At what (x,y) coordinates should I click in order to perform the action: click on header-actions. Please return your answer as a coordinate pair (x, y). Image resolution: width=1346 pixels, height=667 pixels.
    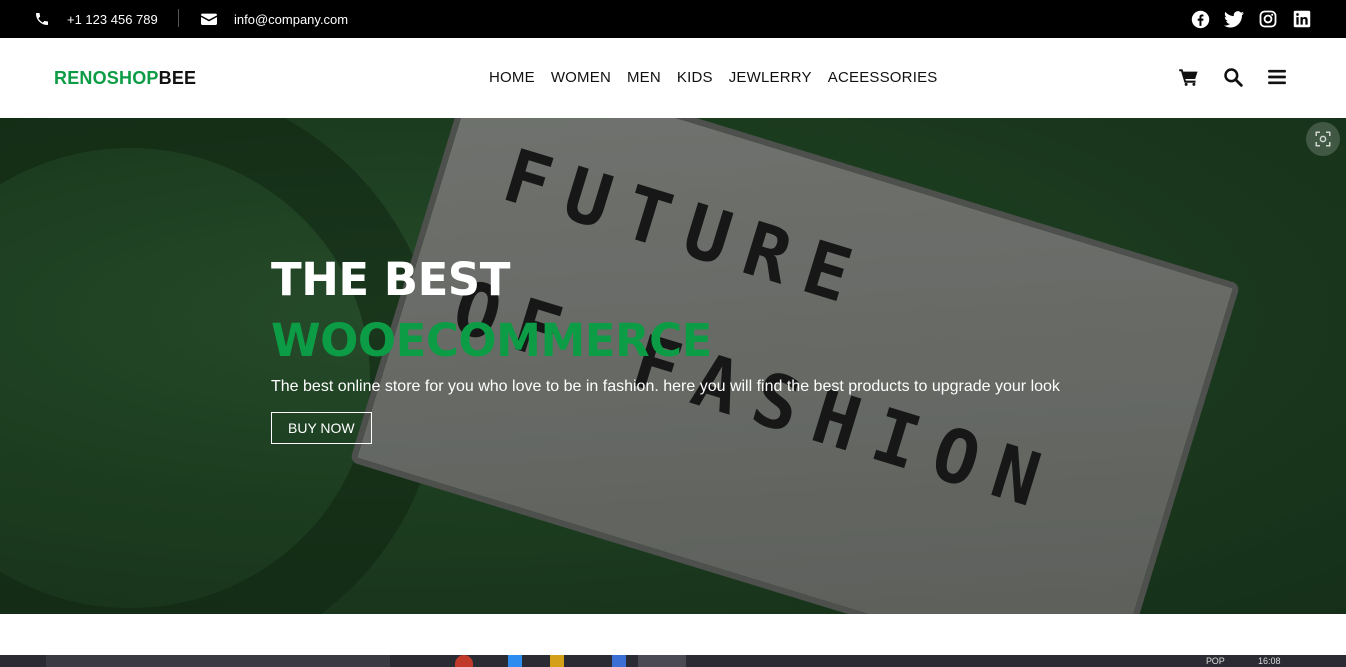
    Looking at the image, I should click on (1233, 77).